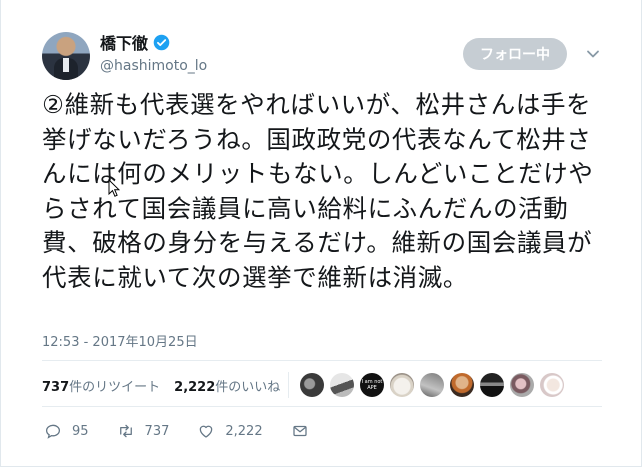  I want to click on avatar-sketch, so click(552, 385).